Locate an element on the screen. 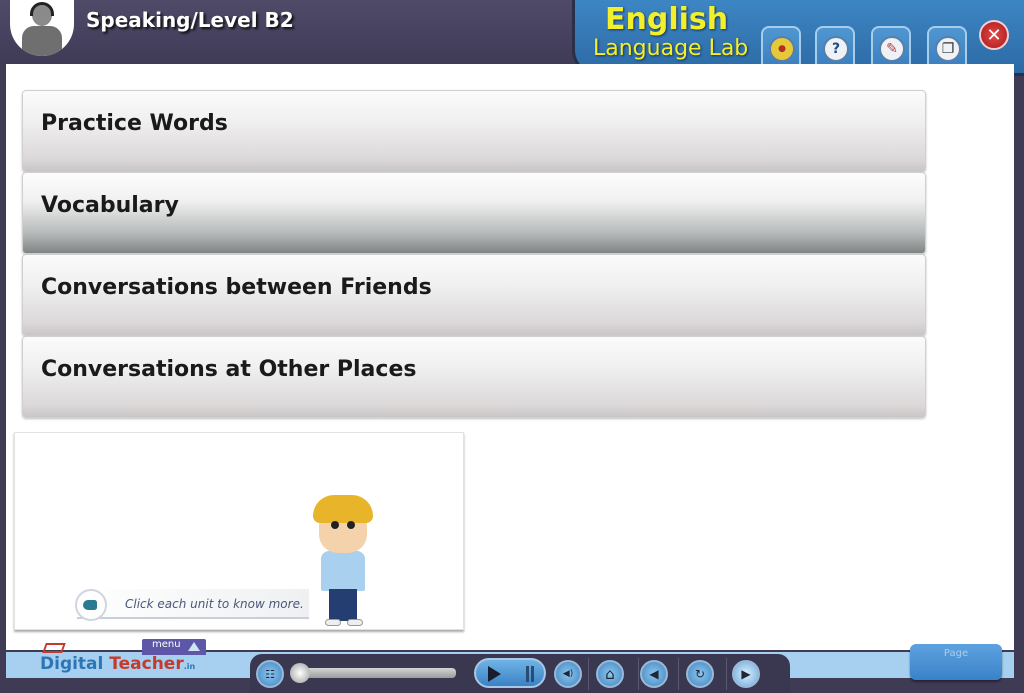  volume-button: ◀) is located at coordinates (568, 674).